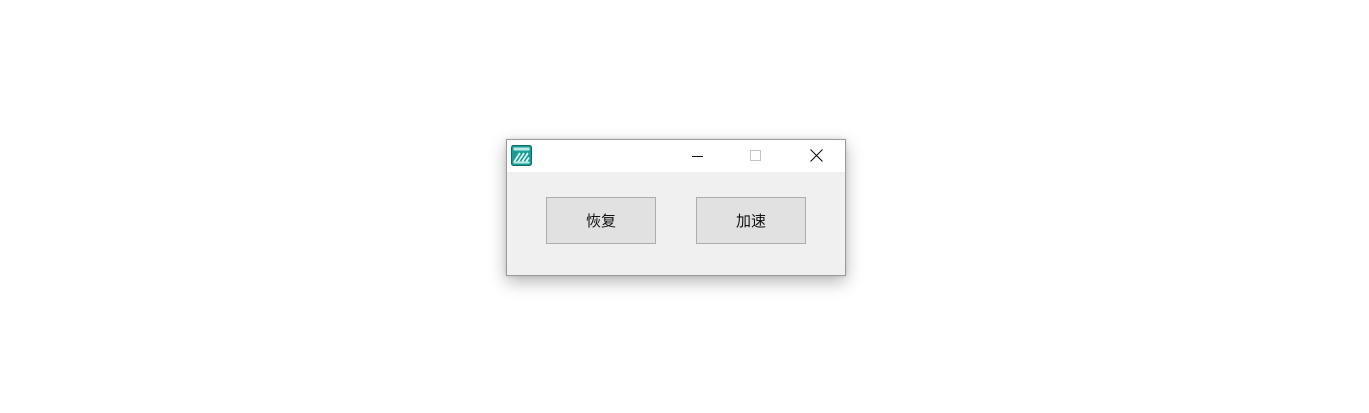 The width and height of the screenshot is (1369, 413). What do you see at coordinates (601, 220) in the screenshot?
I see `restore-button: 恢复` at bounding box center [601, 220].